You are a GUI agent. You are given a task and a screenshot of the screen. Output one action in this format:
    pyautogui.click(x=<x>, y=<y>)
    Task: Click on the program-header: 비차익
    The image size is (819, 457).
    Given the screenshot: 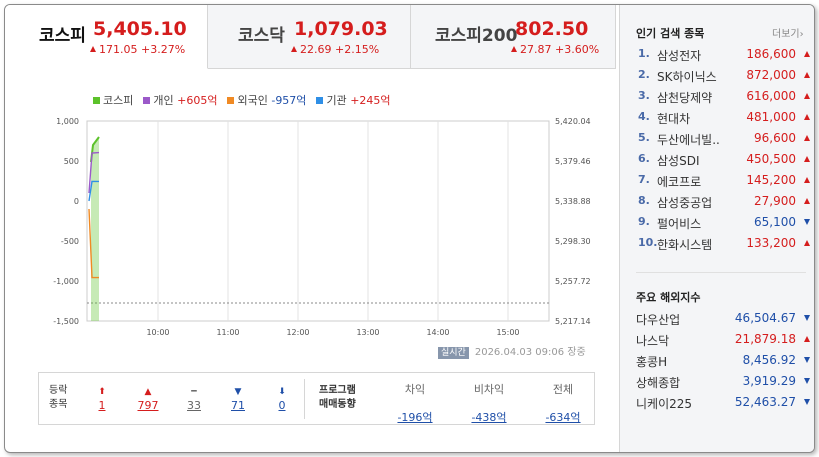 What is the action you would take?
    pyautogui.click(x=489, y=389)
    